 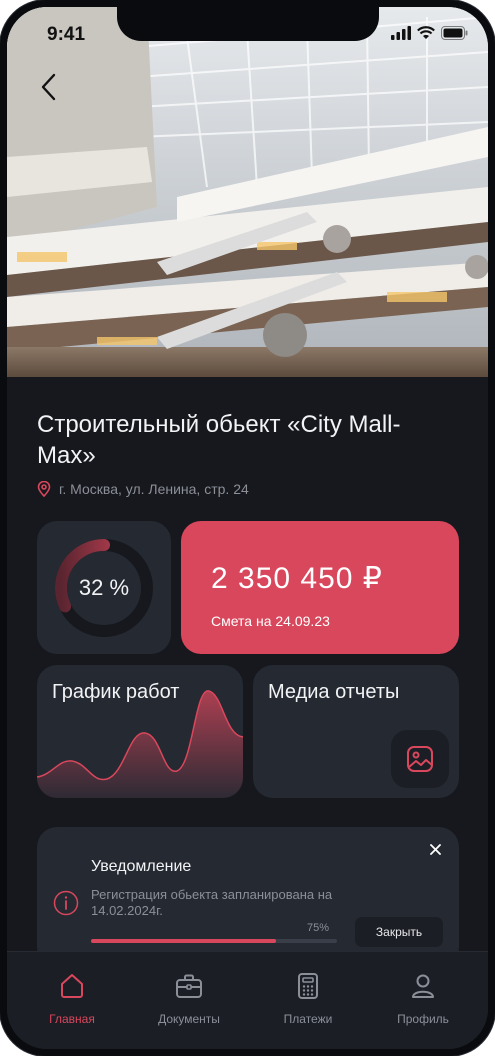 I want to click on info-icon, so click(x=66, y=903).